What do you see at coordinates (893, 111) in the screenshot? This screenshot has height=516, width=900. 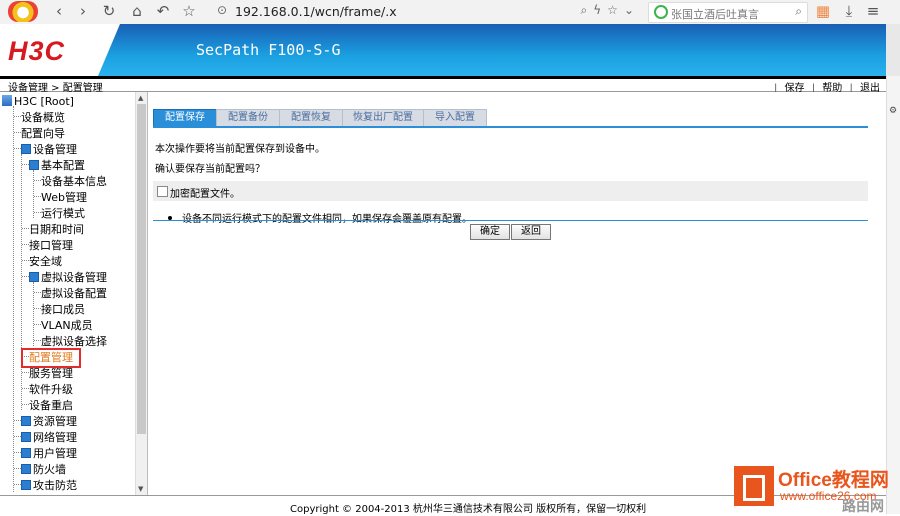 I see `edge-icon: ⚙` at bounding box center [893, 111].